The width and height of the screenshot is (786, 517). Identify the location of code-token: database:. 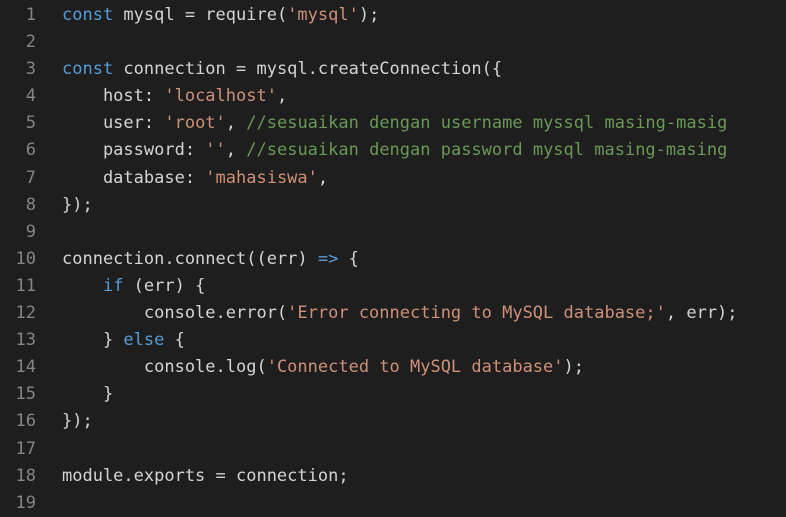
(134, 177).